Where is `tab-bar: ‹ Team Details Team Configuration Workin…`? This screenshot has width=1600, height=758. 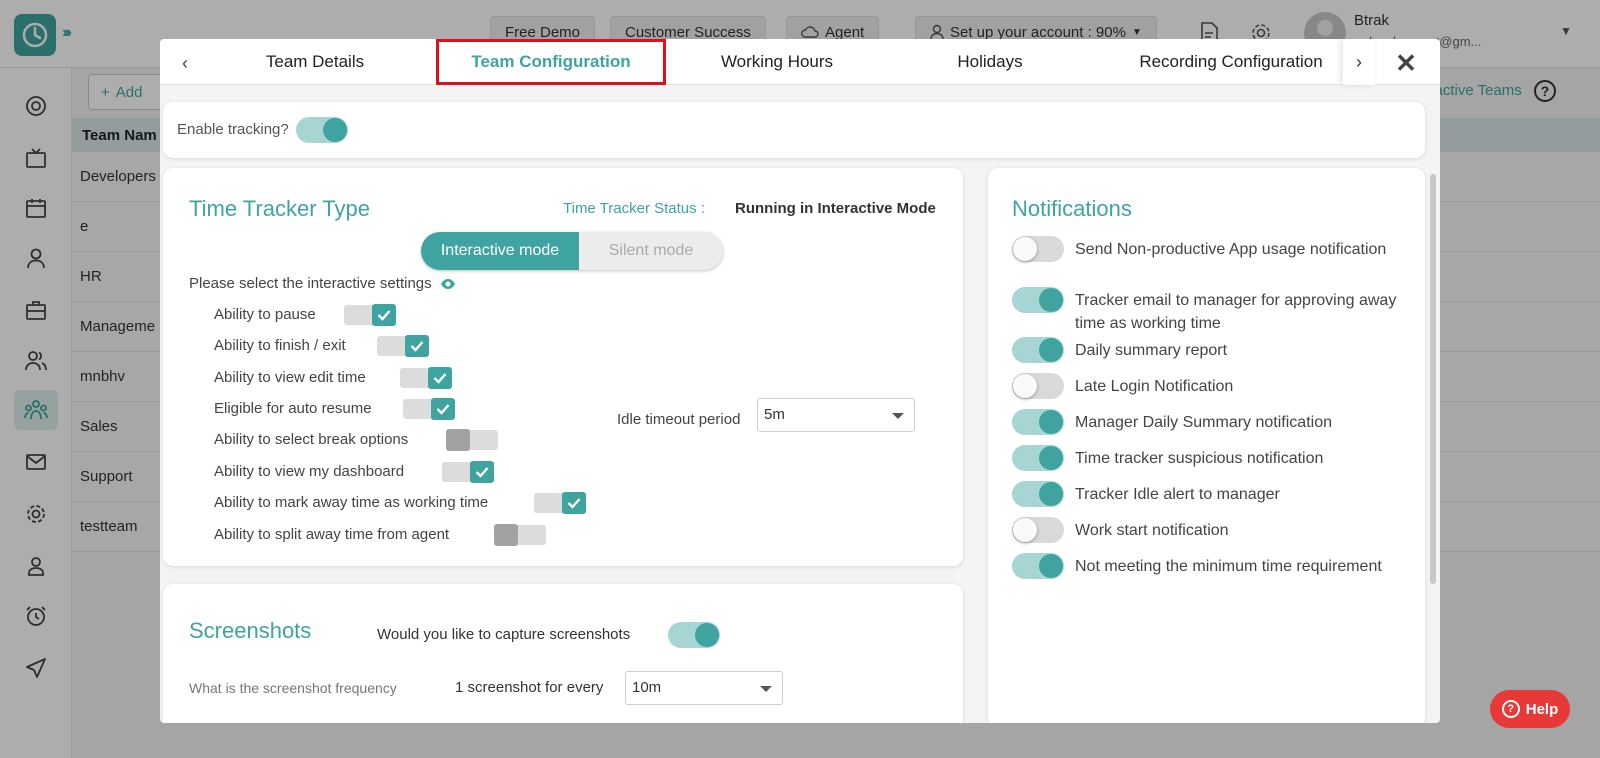 tab-bar: ‹ Team Details Team Configuration Workin… is located at coordinates (800, 62).